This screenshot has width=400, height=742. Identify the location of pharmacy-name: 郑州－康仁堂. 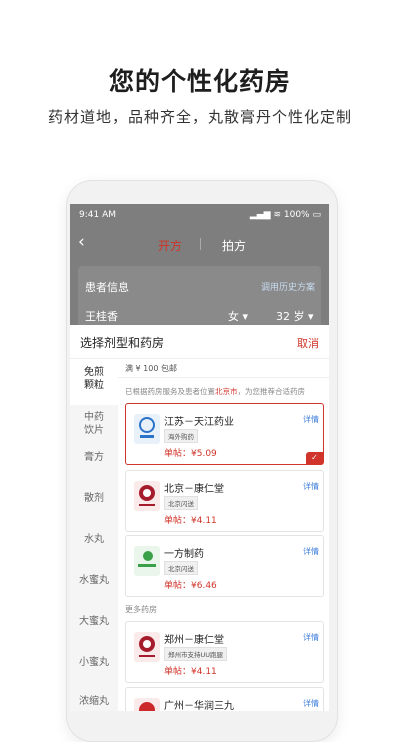
(194, 640).